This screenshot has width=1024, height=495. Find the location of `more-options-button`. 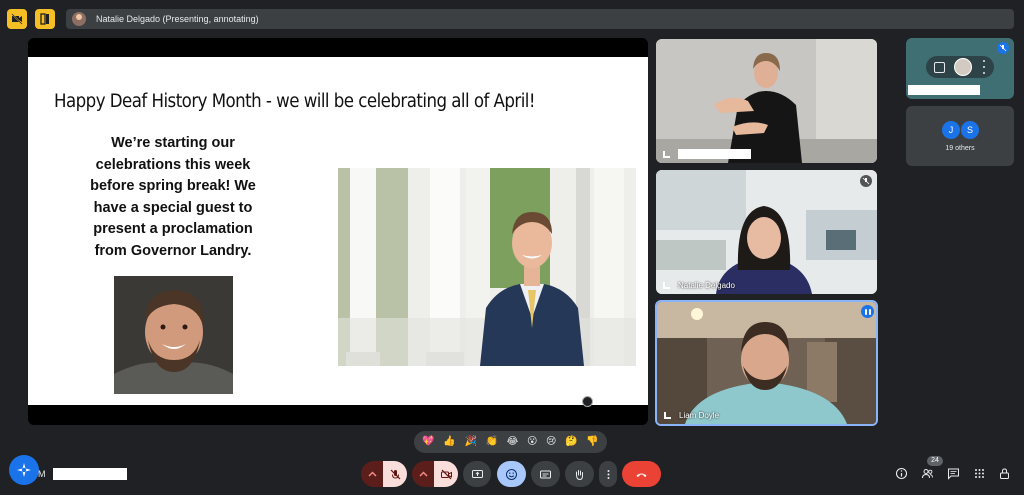

more-options-button is located at coordinates (608, 474).